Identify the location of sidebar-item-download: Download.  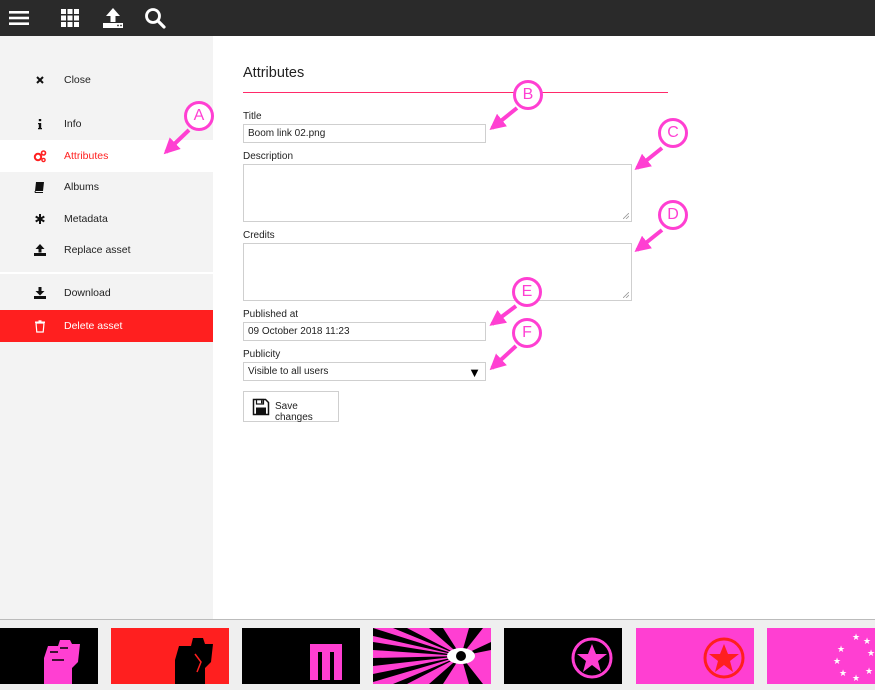
(106, 293).